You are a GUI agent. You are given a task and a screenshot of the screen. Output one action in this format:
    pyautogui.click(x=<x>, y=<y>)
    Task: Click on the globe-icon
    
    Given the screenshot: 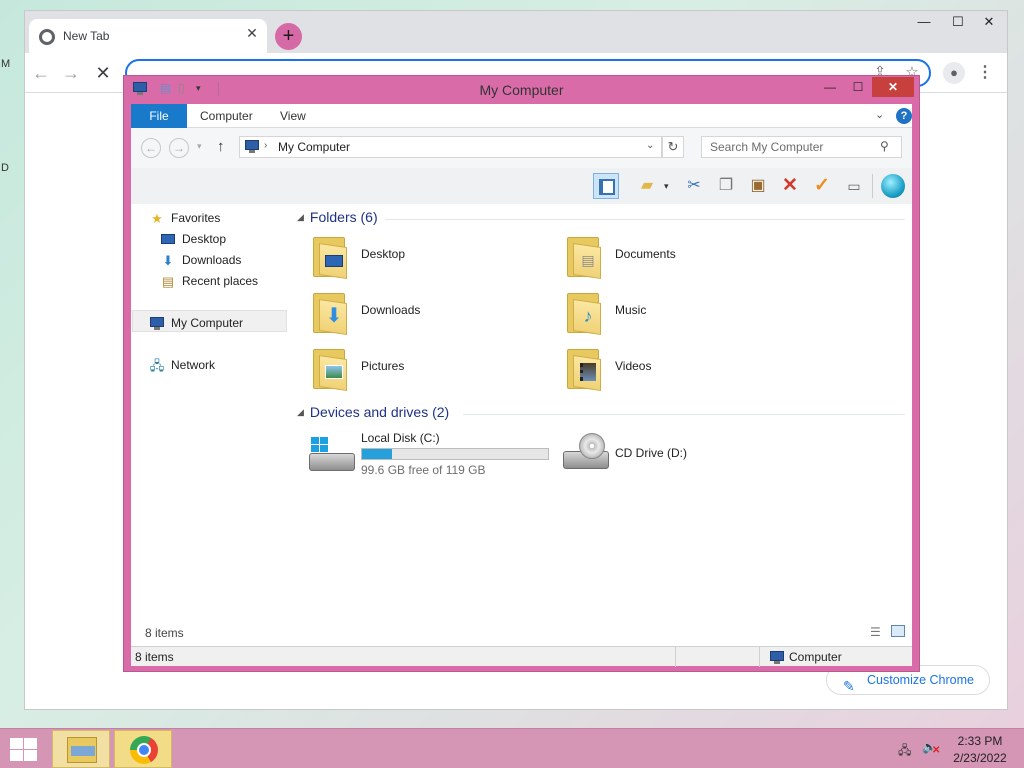 What is the action you would take?
    pyautogui.click(x=893, y=186)
    